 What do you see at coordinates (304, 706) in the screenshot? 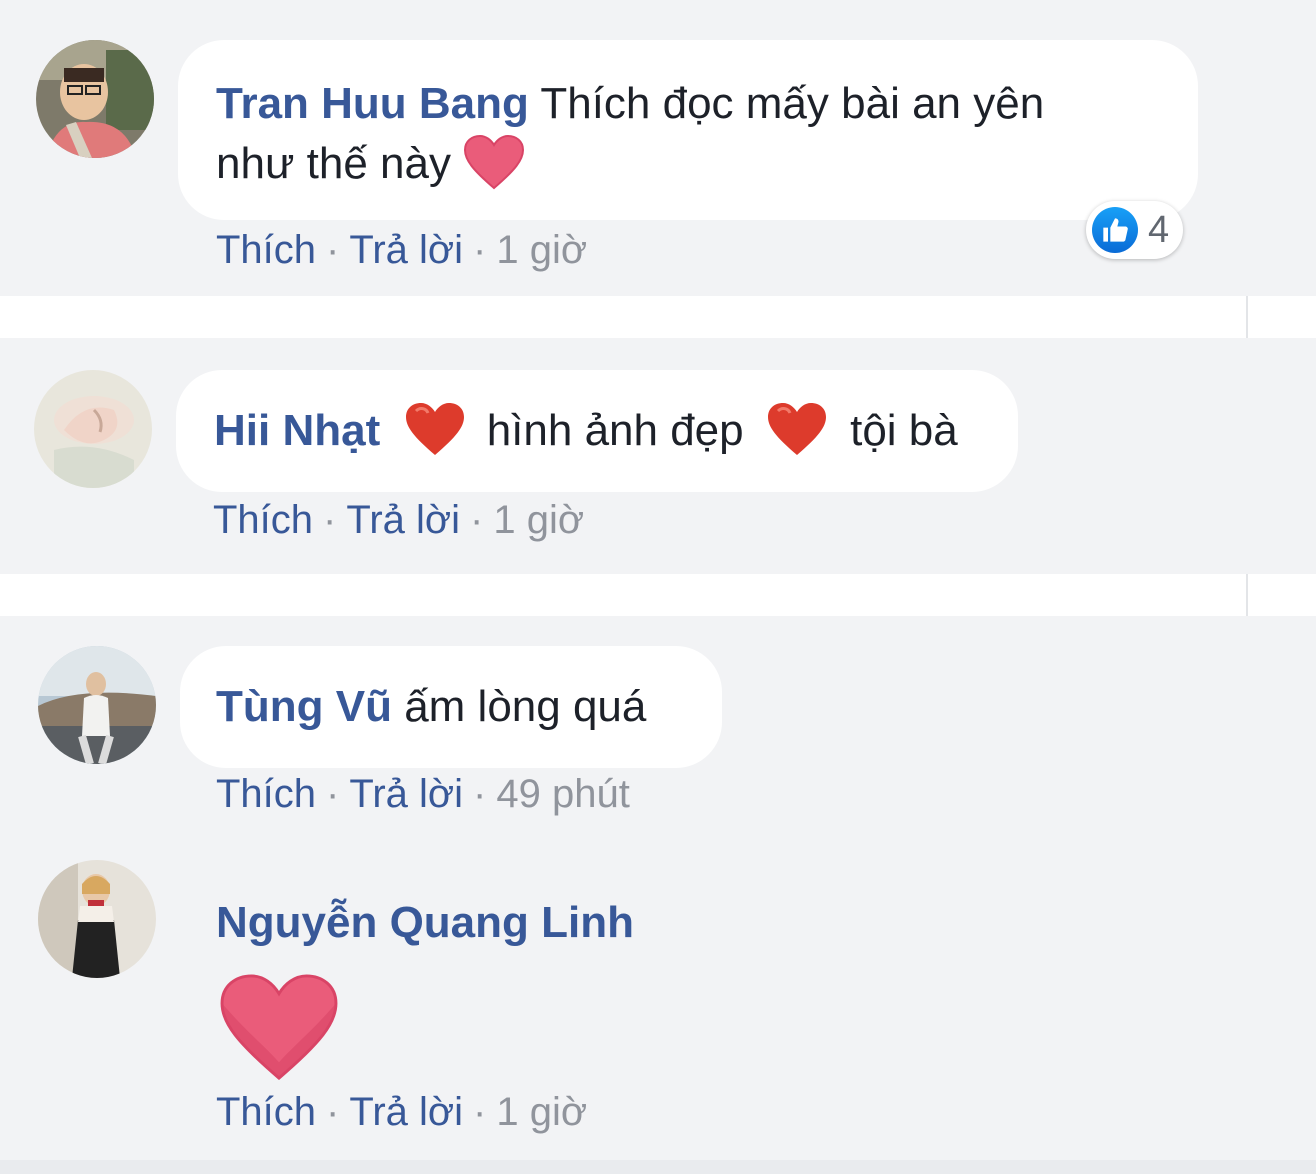
I see `author-name: Tùng Vũ` at bounding box center [304, 706].